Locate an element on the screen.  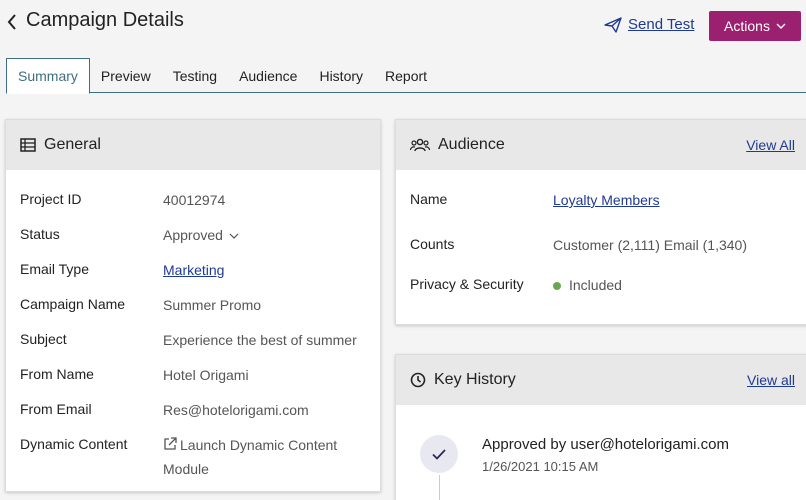
privacy-value: Included is located at coordinates (595, 285).